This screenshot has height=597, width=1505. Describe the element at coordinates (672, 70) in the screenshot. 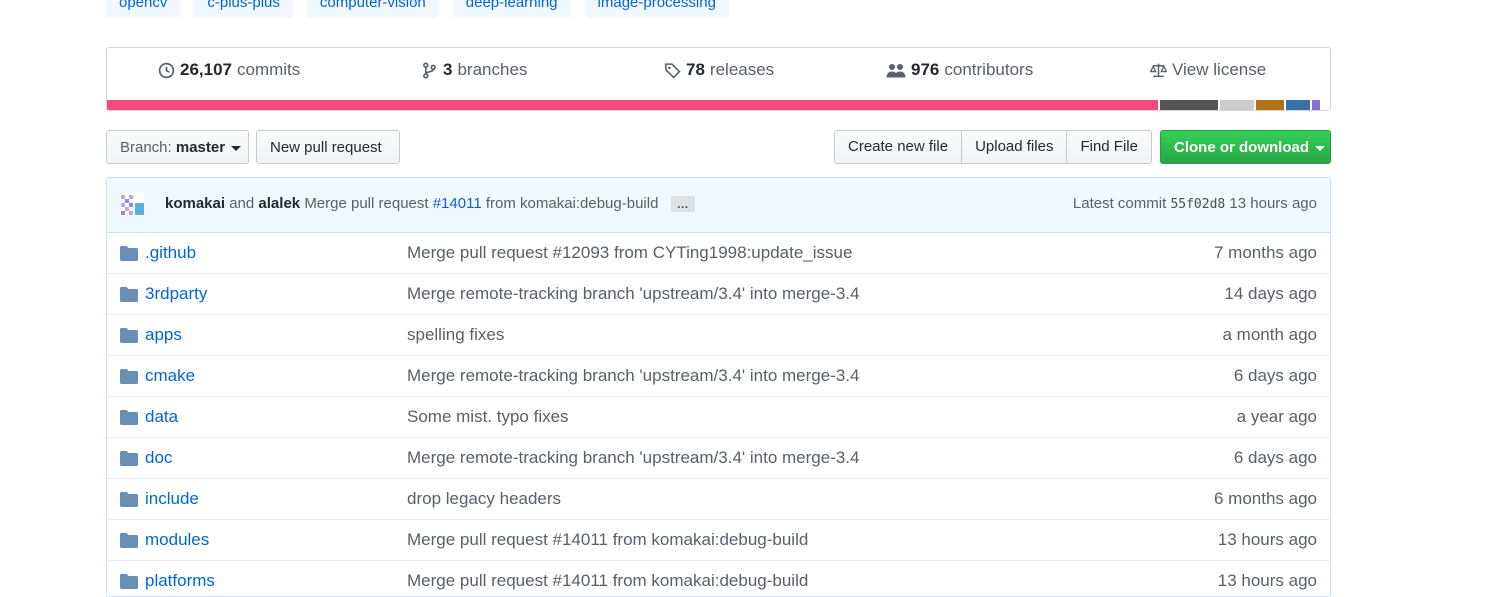

I see `tag-icon` at that location.